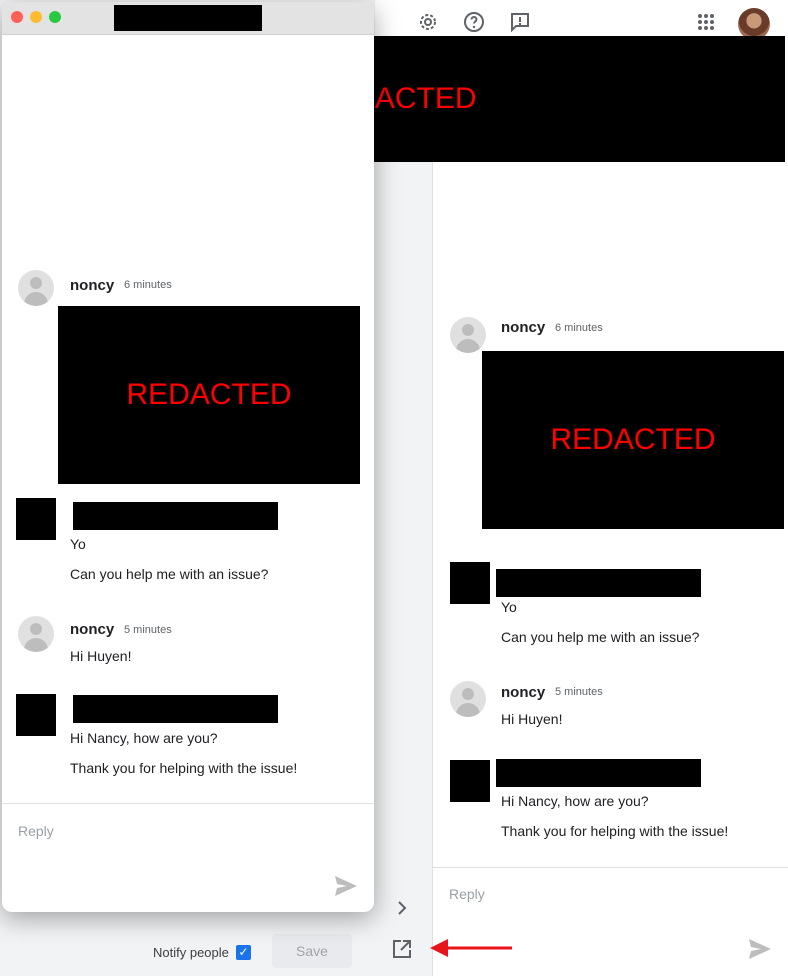 The width and height of the screenshot is (788, 976). What do you see at coordinates (36, 17) in the screenshot?
I see `minimize-window-button` at bounding box center [36, 17].